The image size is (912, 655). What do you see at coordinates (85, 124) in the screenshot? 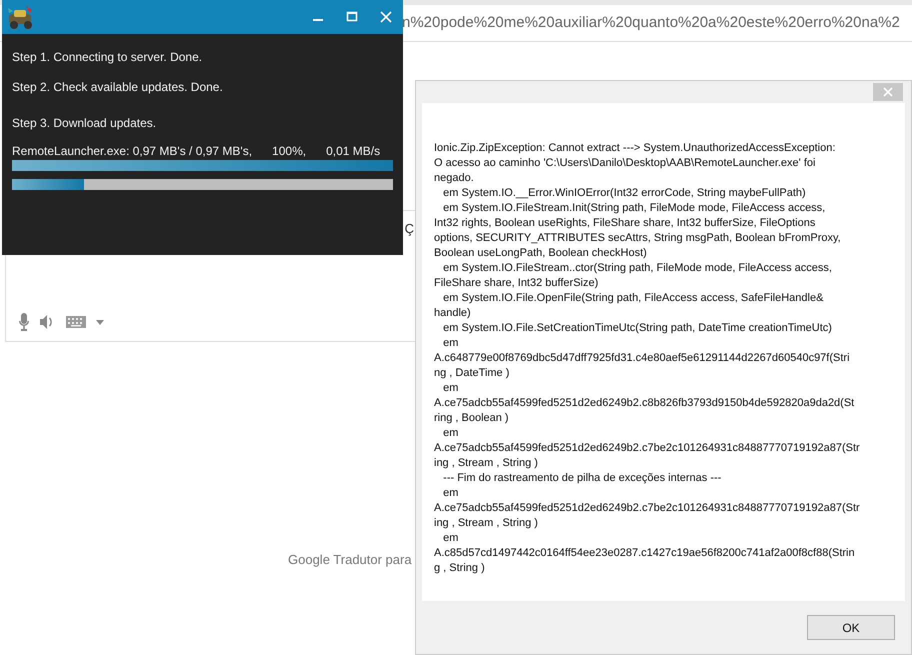
I see `step-text: Step 3. Download updates.` at bounding box center [85, 124].